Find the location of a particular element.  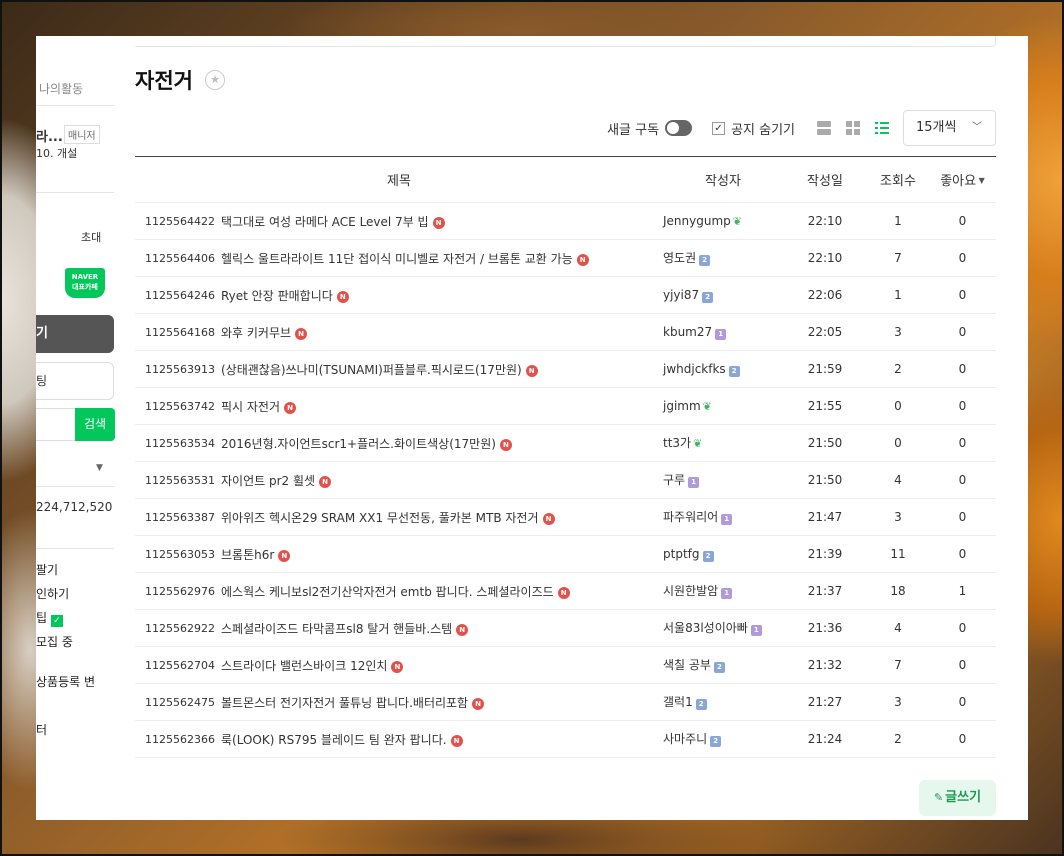

post-author-cell: kbum27 1 is located at coordinates (723, 332).